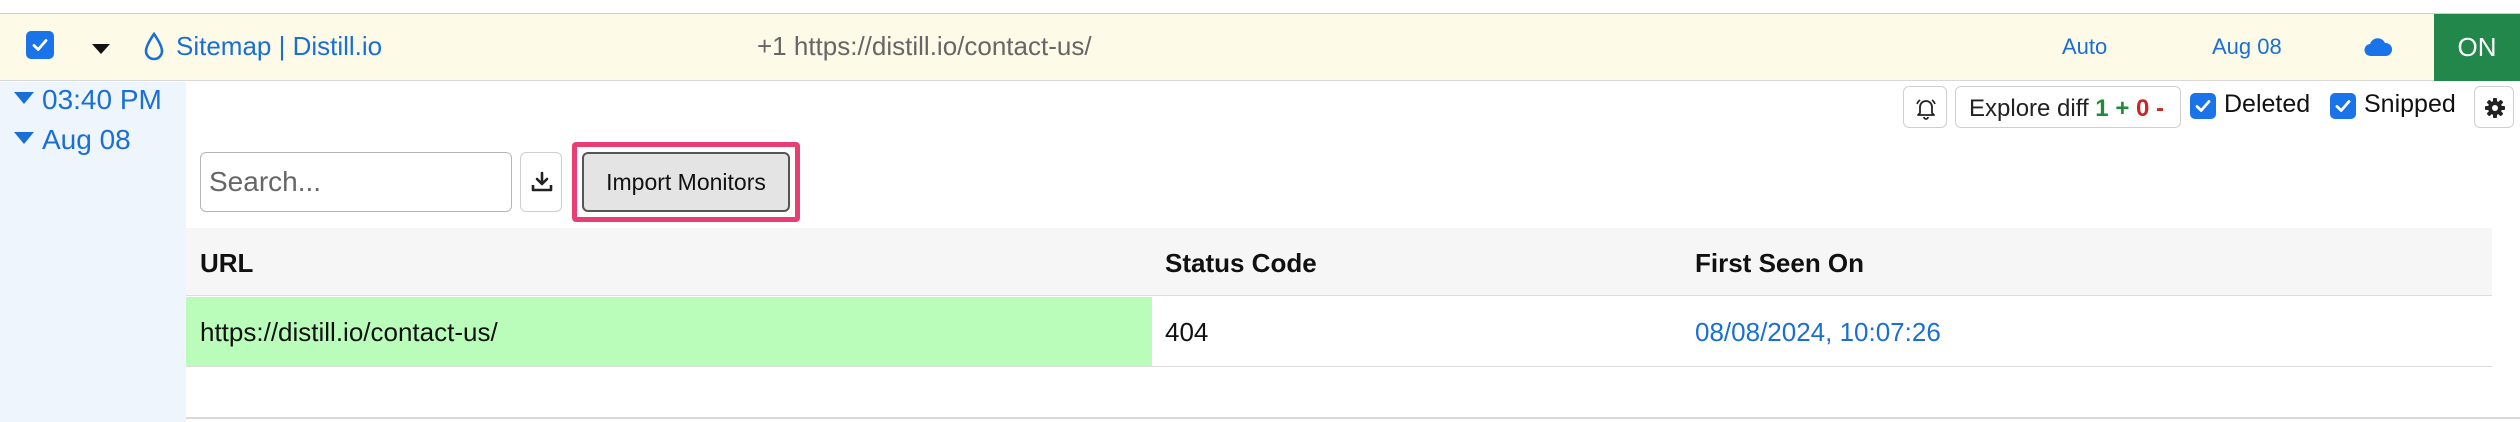  What do you see at coordinates (2203, 106) in the screenshot?
I see `deleted-checkbox` at bounding box center [2203, 106].